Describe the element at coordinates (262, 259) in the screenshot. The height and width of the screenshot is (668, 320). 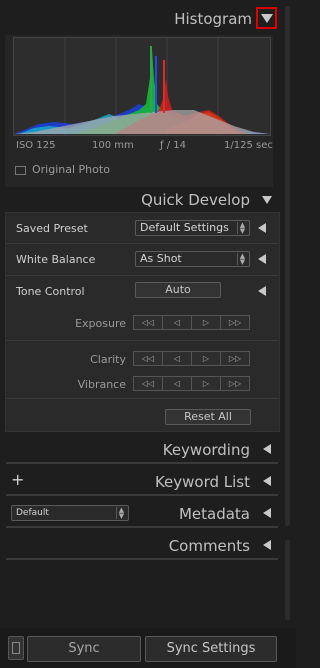
I see `white-balance-disclosure-icon` at that location.